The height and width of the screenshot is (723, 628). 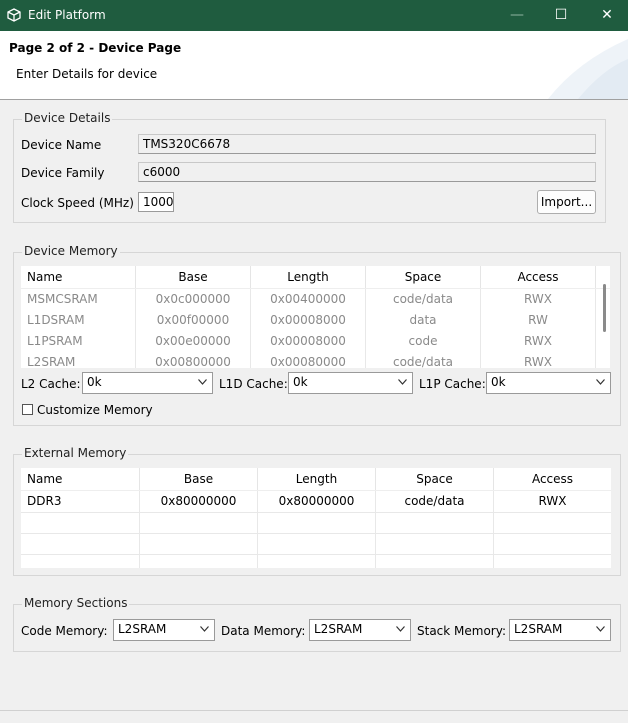 What do you see at coordinates (315, 320) in the screenshot?
I see `table-row: L1DSRAM 0x00f00000 0x00008000 data RW` at bounding box center [315, 320].